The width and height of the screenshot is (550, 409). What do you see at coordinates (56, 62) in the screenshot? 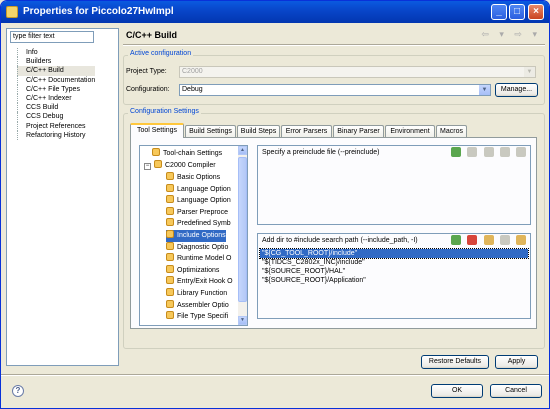
I see `sidebar-item: Builders` at bounding box center [56, 62].